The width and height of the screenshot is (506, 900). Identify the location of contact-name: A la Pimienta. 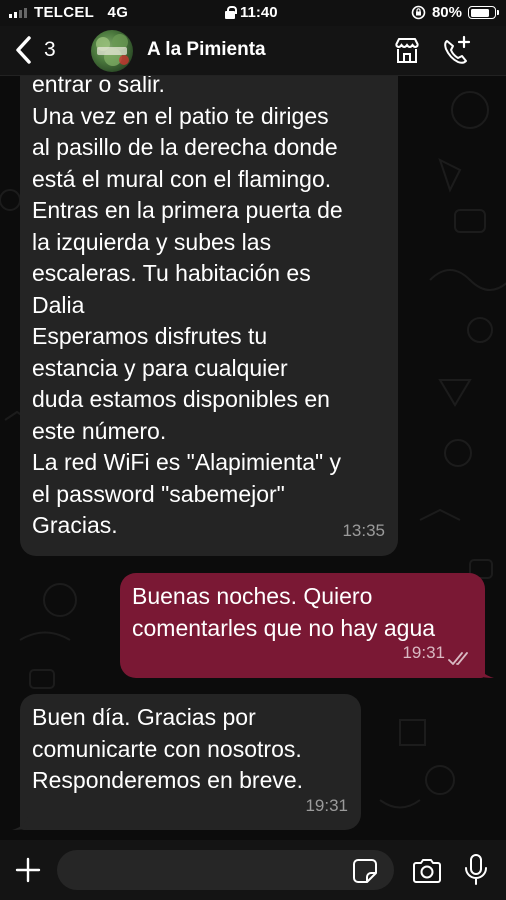
(206, 50).